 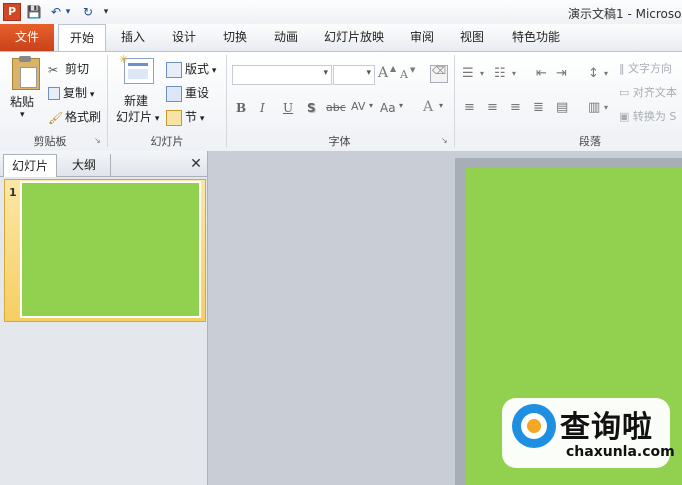 I want to click on tab-special-features: 特色功能, so click(x=536, y=37).